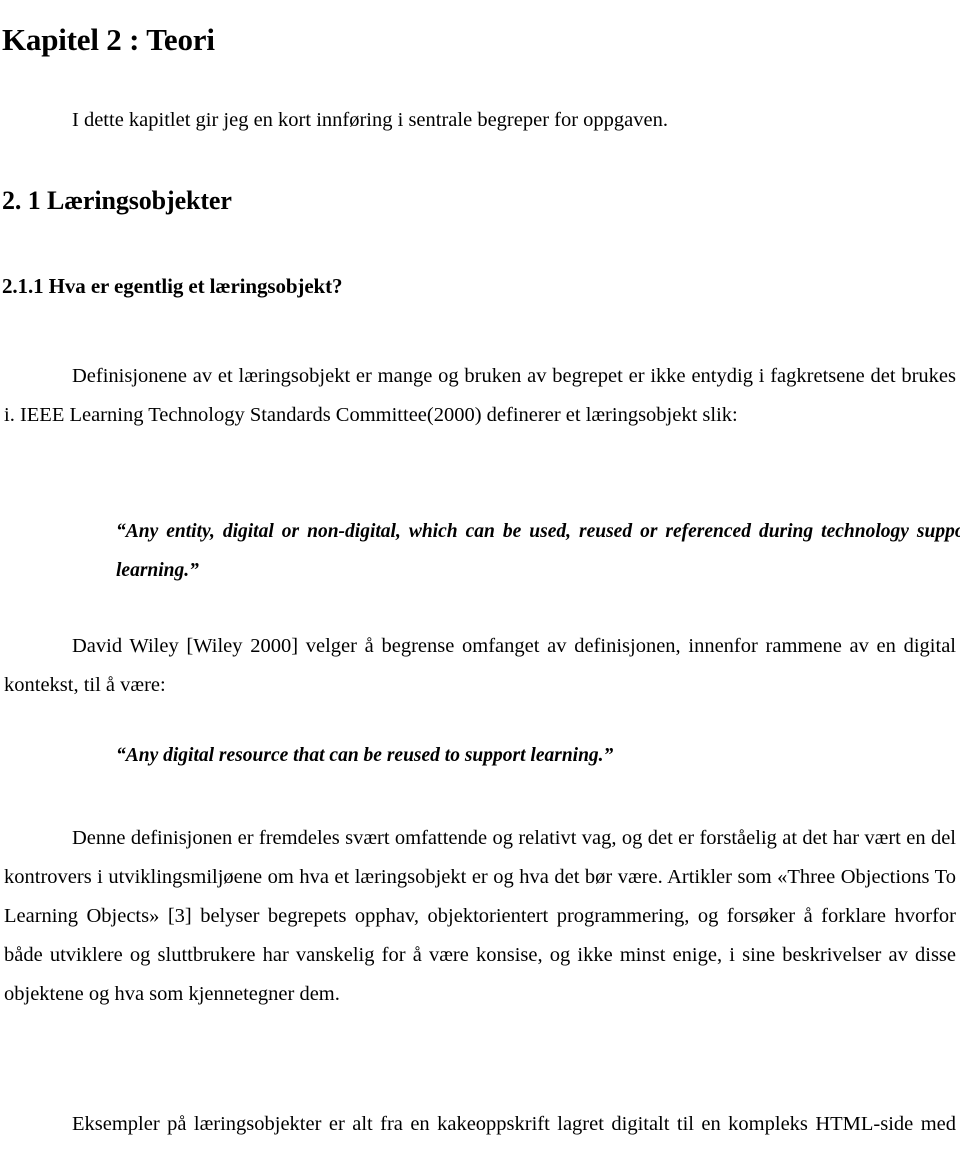 Image resolution: width=960 pixels, height=1154 pixels. What do you see at coordinates (172, 286) in the screenshot?
I see `subsection-heading-hva-er-laeringsobjekt: 2.1.1 Hva er egentlig et læringsobjekt?` at bounding box center [172, 286].